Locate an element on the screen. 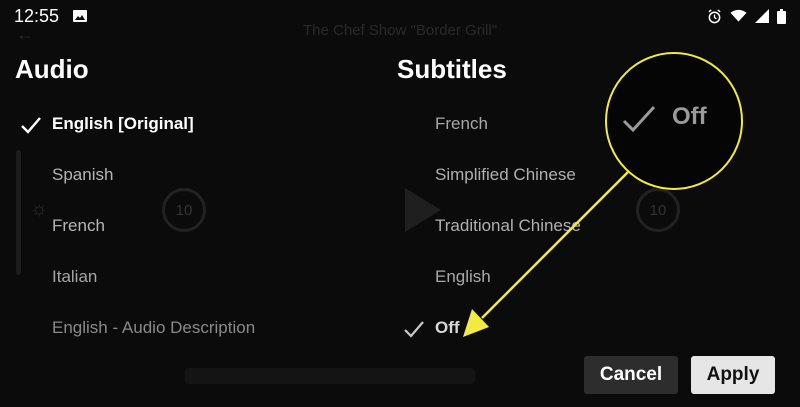 The image size is (800, 407). apply-button: Apply is located at coordinates (733, 375).